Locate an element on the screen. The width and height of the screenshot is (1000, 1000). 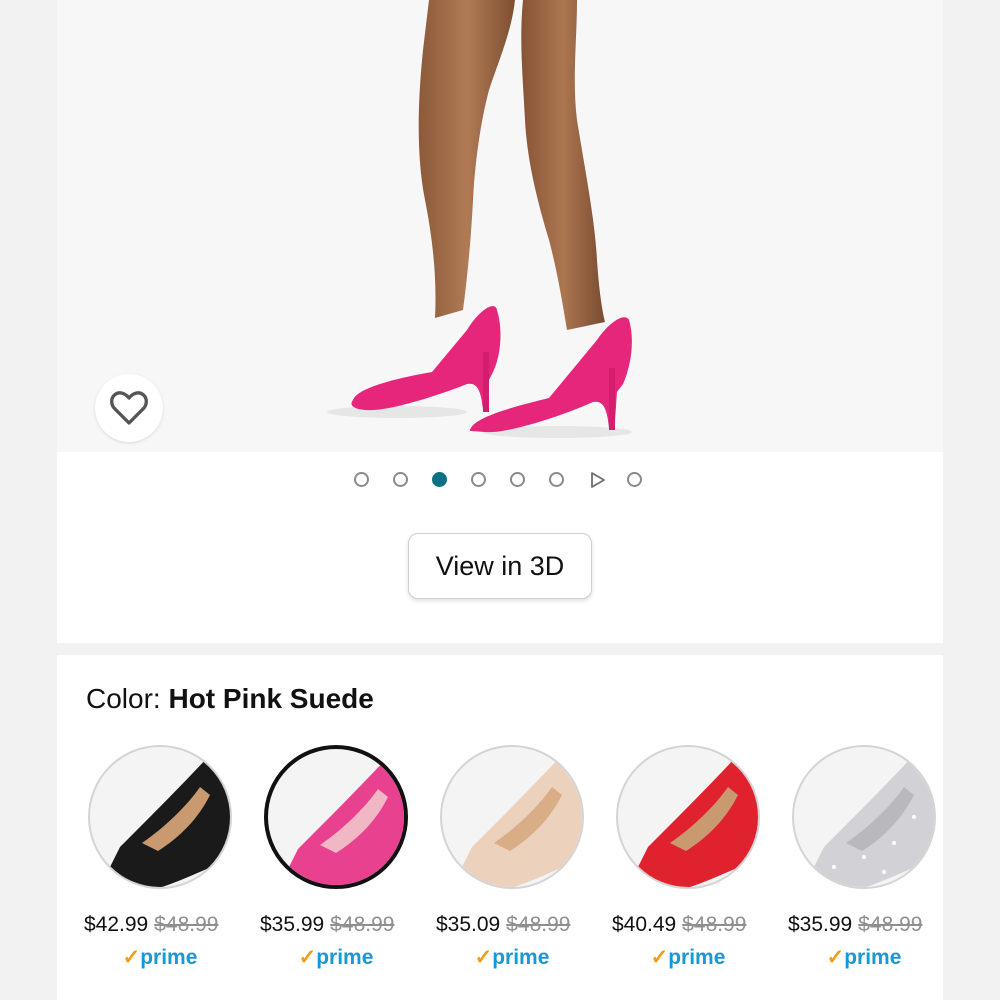
video-play-icon is located at coordinates (598, 480).